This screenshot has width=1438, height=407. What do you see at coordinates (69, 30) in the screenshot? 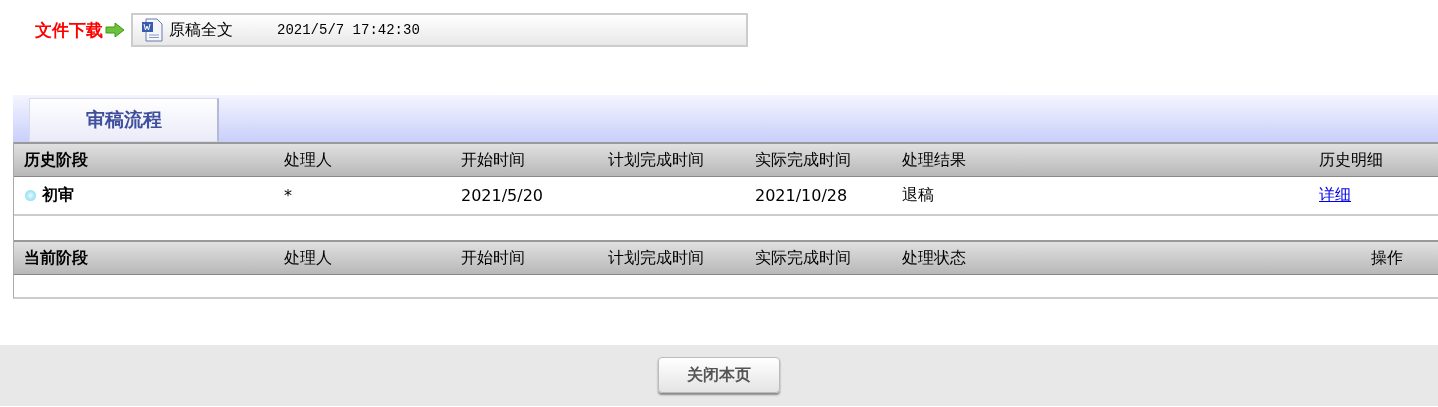
I see `download-label: 文件下载` at bounding box center [69, 30].